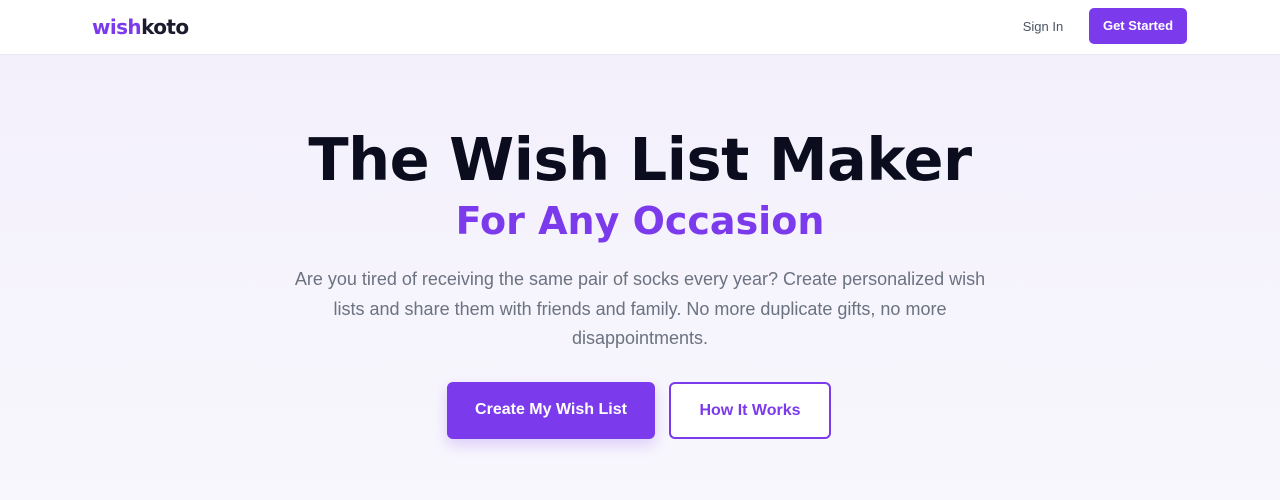  What do you see at coordinates (640, 27) in the screenshot?
I see `top-navbar: wishkoto Sign In Get Started` at bounding box center [640, 27].